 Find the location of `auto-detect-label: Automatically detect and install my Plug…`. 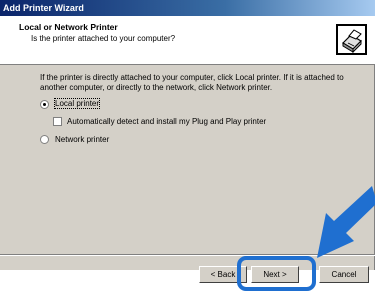

auto-detect-label: Automatically detect and install my Plug… is located at coordinates (166, 121).